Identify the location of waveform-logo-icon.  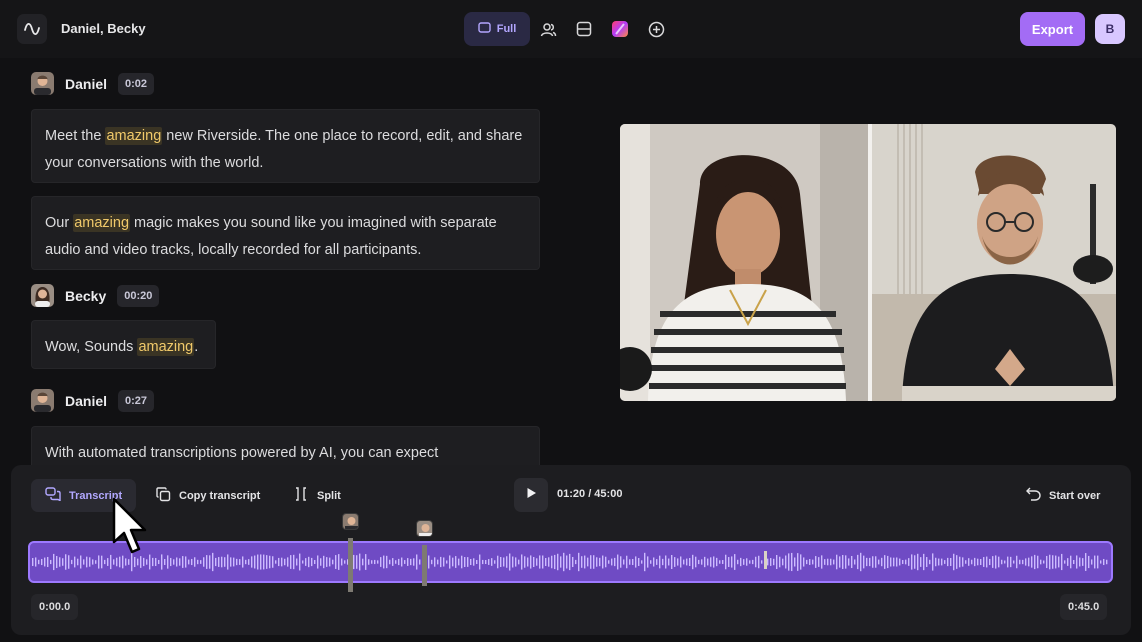
(32, 29).